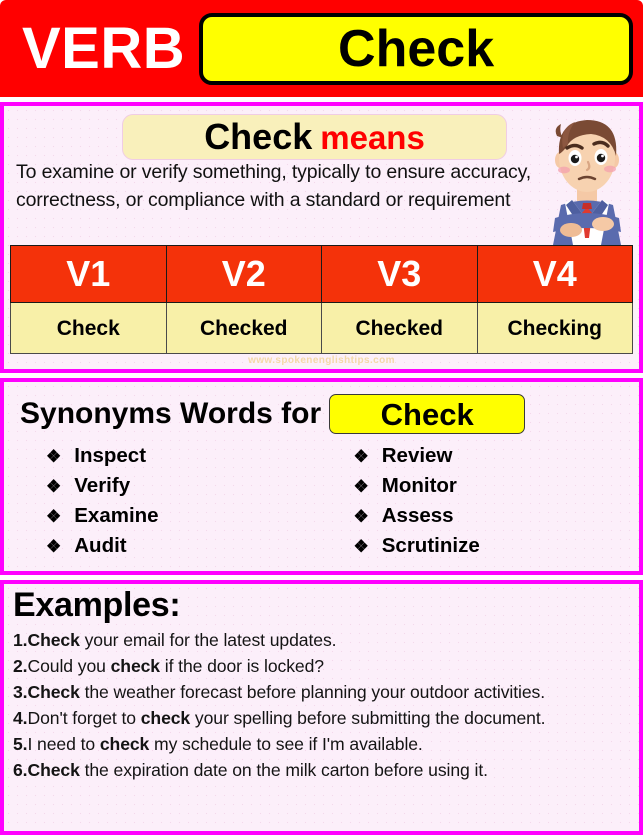 The width and height of the screenshot is (643, 835). Describe the element at coordinates (88, 328) in the screenshot. I see `verb-form-v1: Check` at that location.